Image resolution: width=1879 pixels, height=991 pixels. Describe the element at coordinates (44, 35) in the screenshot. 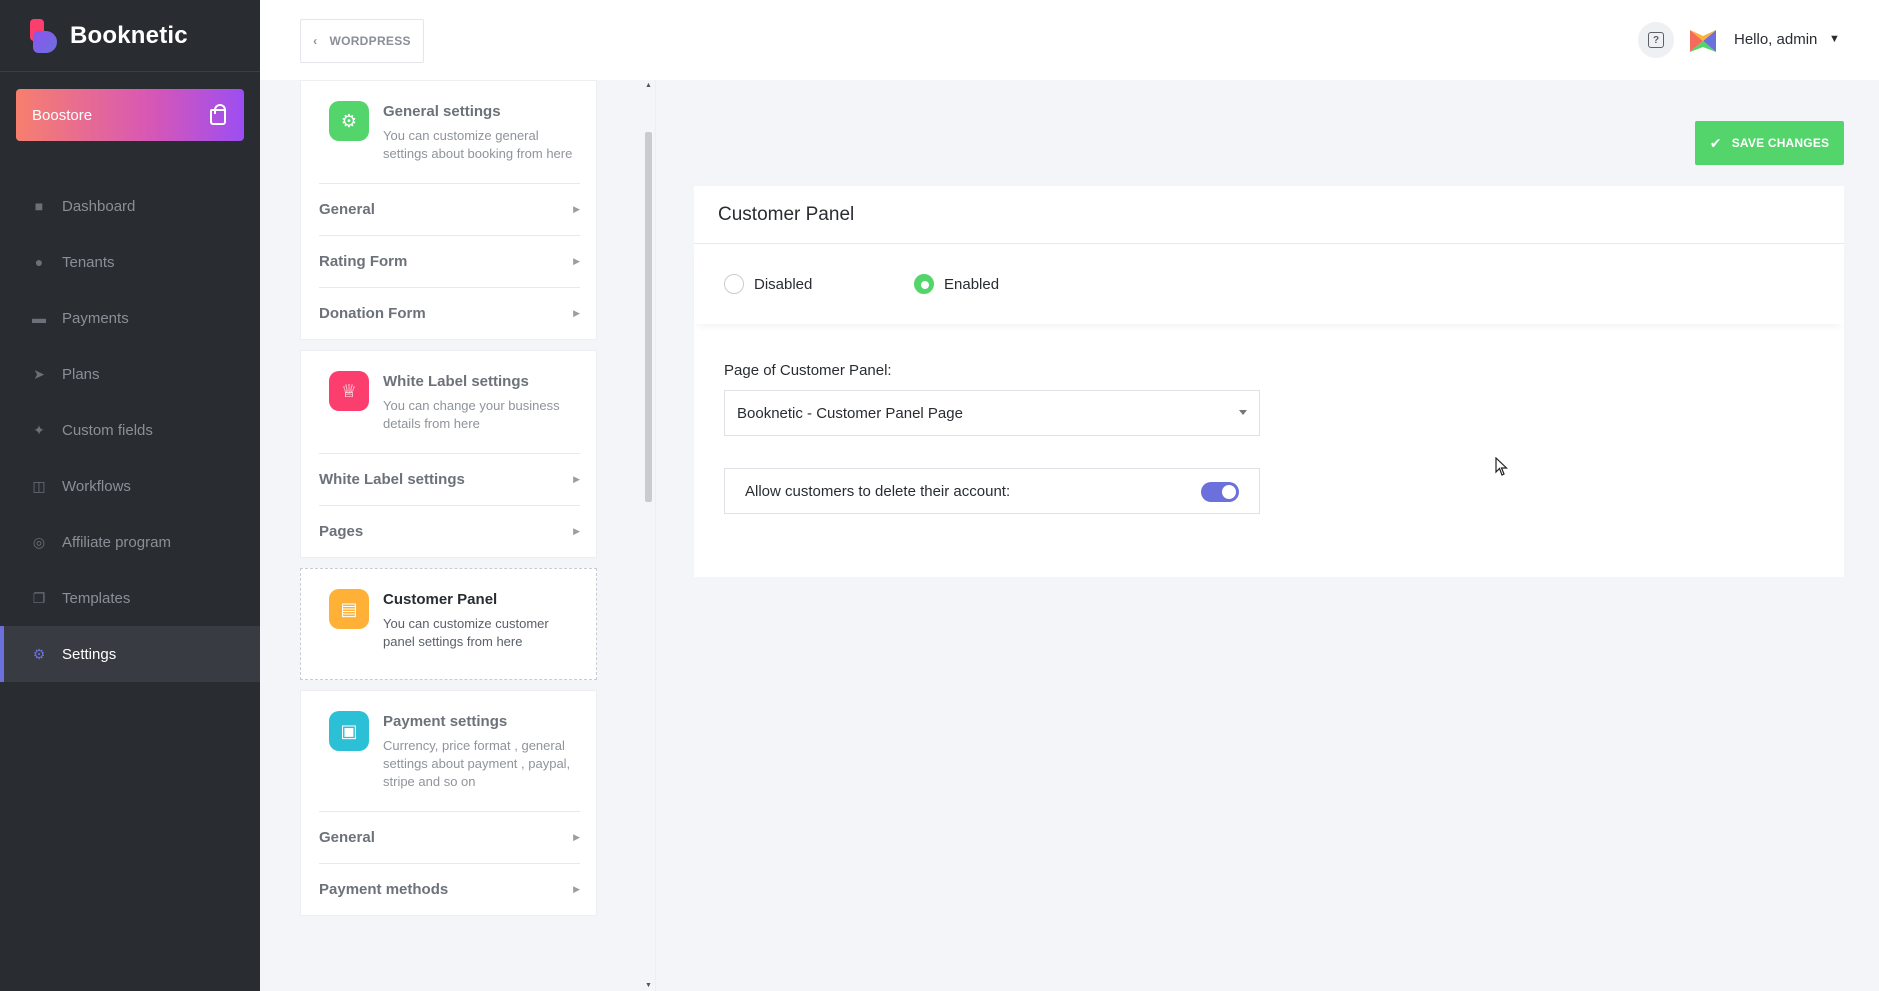

I see `booknetic-logo-icon` at that location.